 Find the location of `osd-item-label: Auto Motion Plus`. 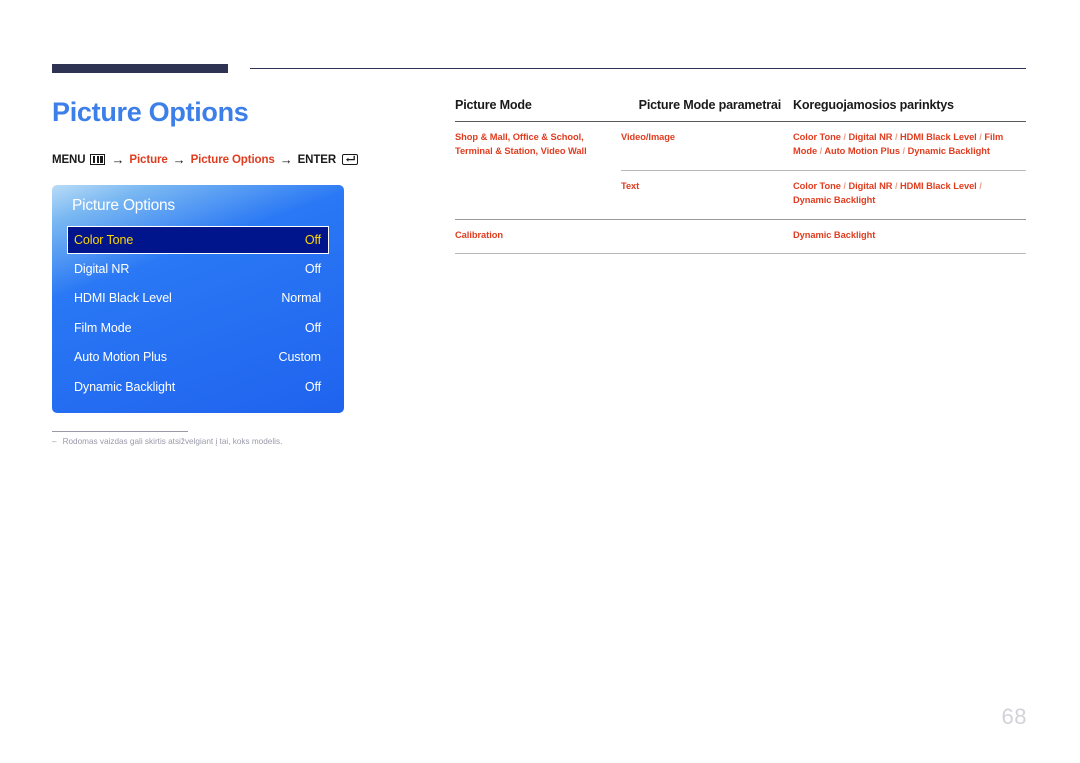

osd-item-label: Auto Motion Plus is located at coordinates (120, 357).